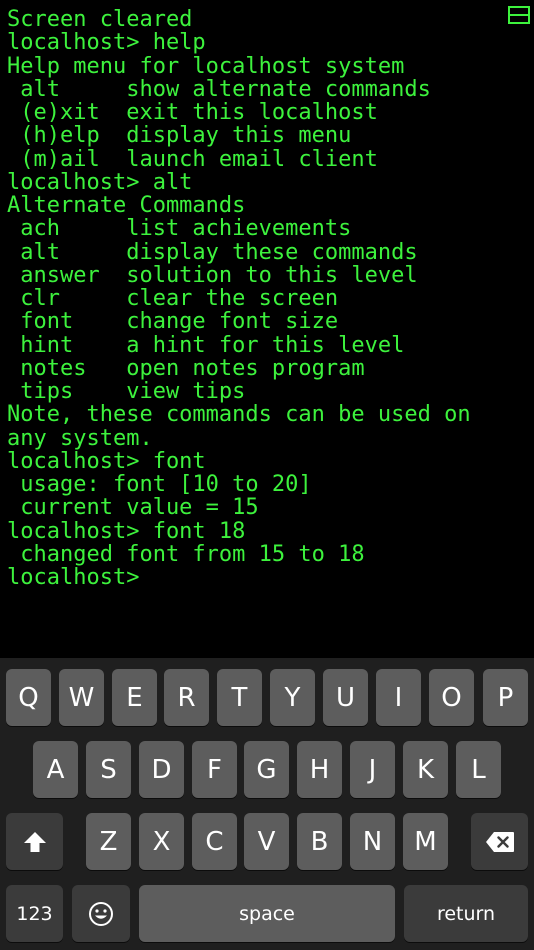 The image size is (534, 950). I want to click on key-w: W, so click(81, 697).